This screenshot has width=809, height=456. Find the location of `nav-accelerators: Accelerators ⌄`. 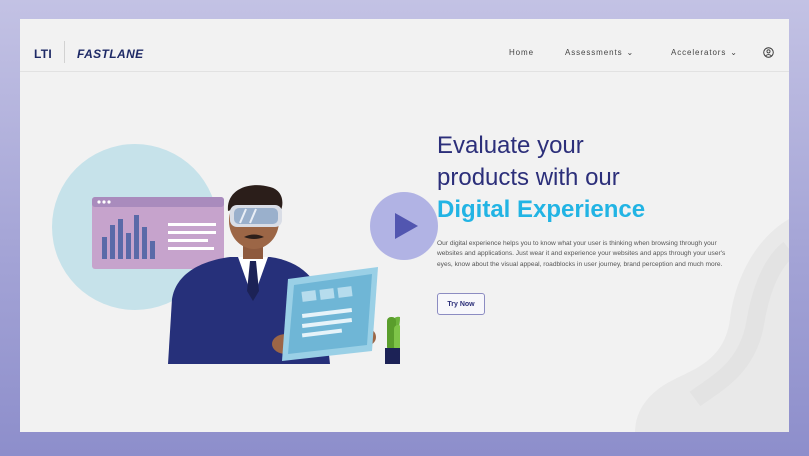

nav-accelerators: Accelerators ⌄ is located at coordinates (704, 52).